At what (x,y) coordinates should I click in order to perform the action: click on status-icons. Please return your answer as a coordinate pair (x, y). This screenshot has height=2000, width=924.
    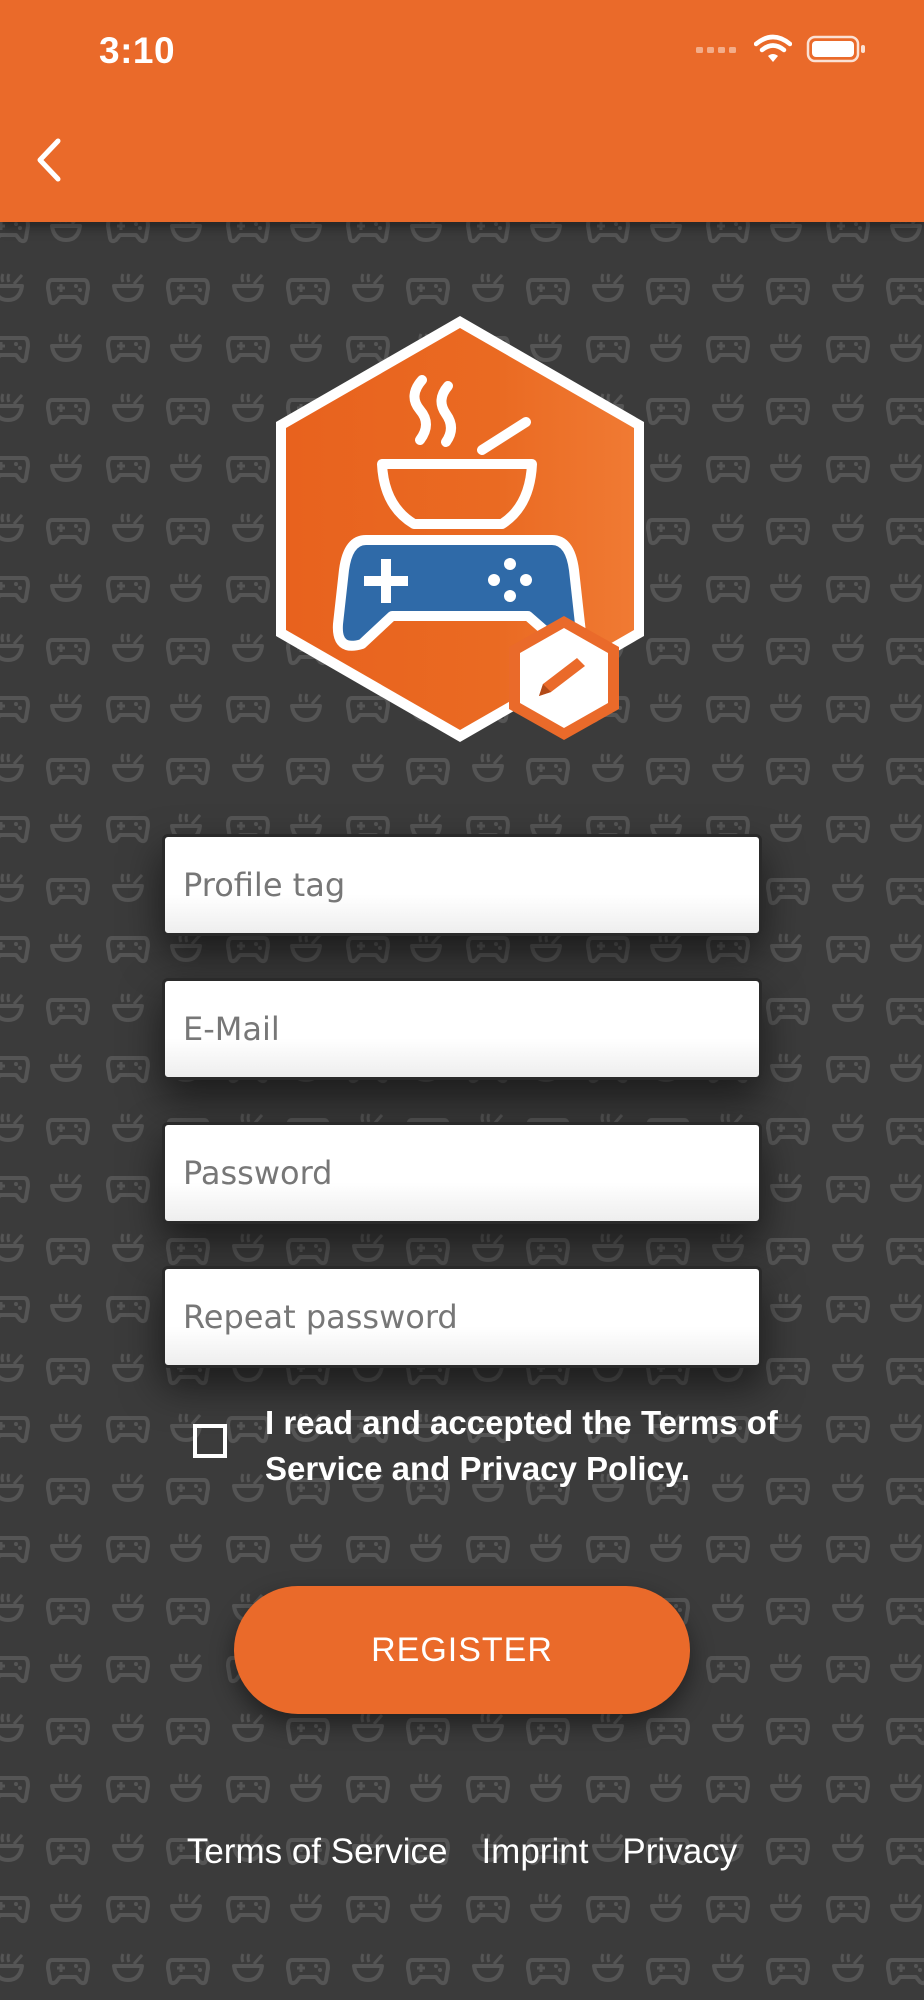
    Looking at the image, I should click on (781, 49).